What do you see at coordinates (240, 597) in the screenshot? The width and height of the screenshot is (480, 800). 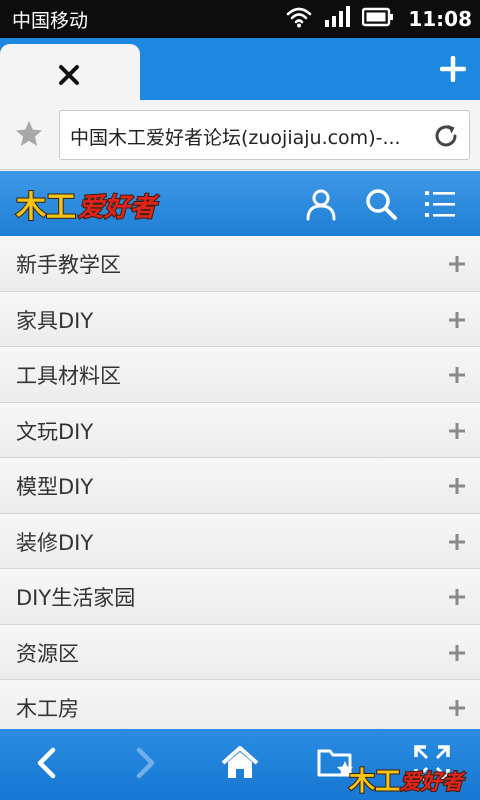 I see `category-item: DIY生活家园` at bounding box center [240, 597].